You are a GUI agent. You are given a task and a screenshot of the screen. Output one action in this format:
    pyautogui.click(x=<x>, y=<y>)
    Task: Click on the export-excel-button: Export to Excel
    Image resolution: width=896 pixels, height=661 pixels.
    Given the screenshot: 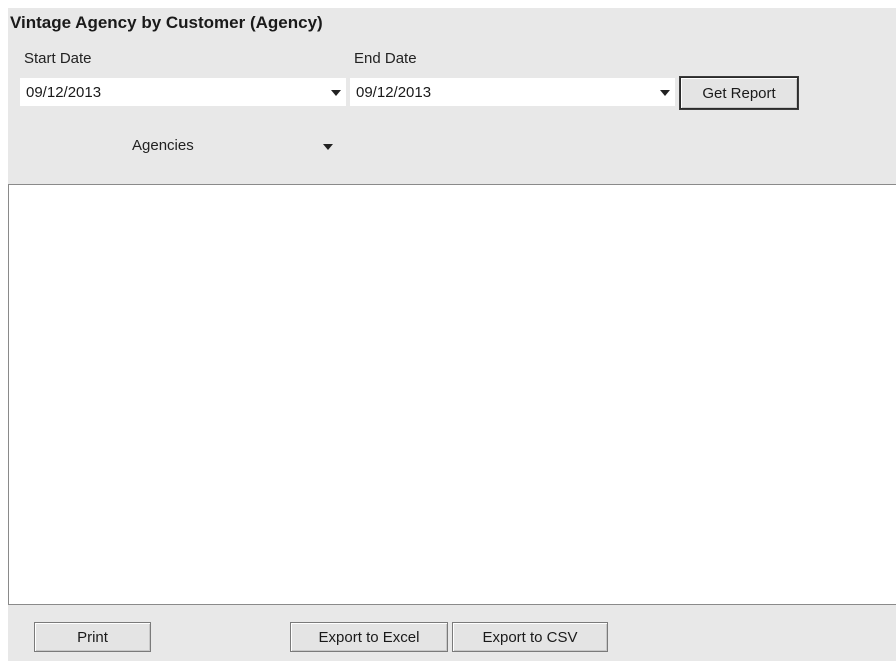 What is the action you would take?
    pyautogui.click(x=369, y=637)
    